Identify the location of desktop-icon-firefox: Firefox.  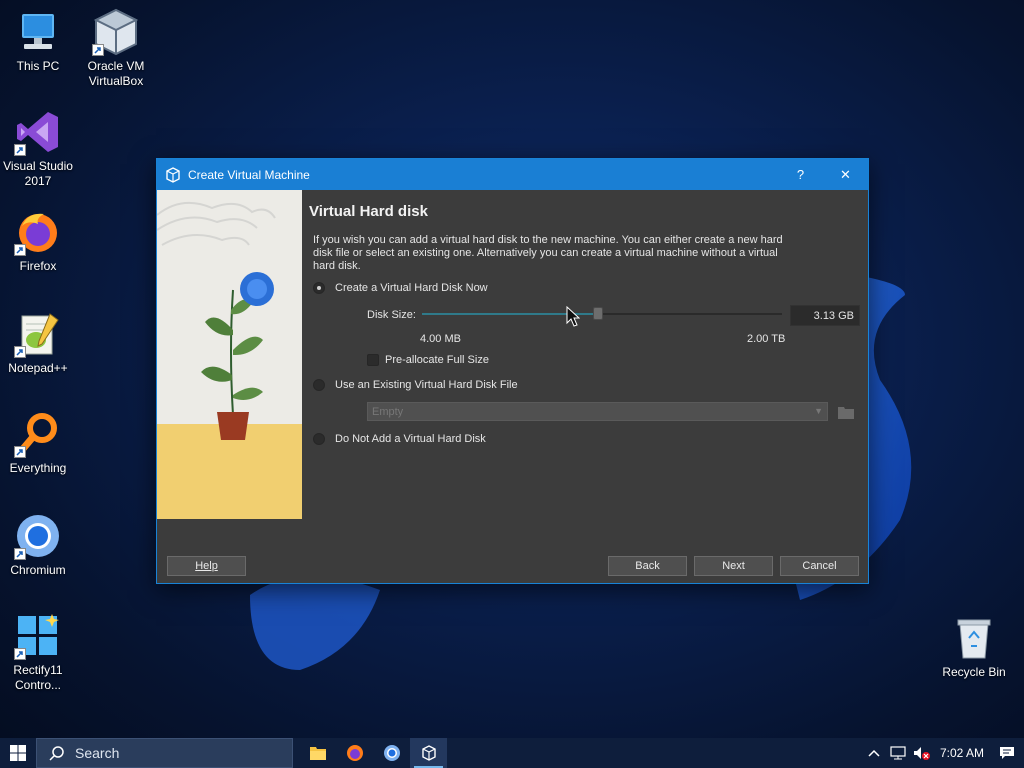
(38, 241).